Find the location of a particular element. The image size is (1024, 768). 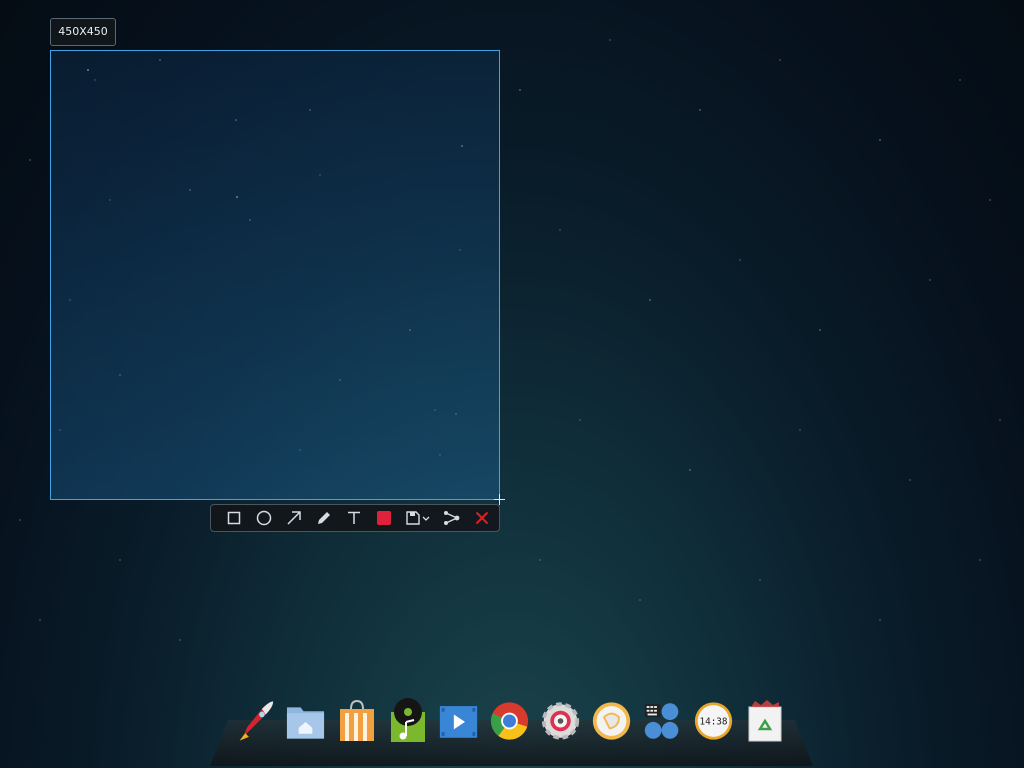

chat-icon is located at coordinates (611, 721).